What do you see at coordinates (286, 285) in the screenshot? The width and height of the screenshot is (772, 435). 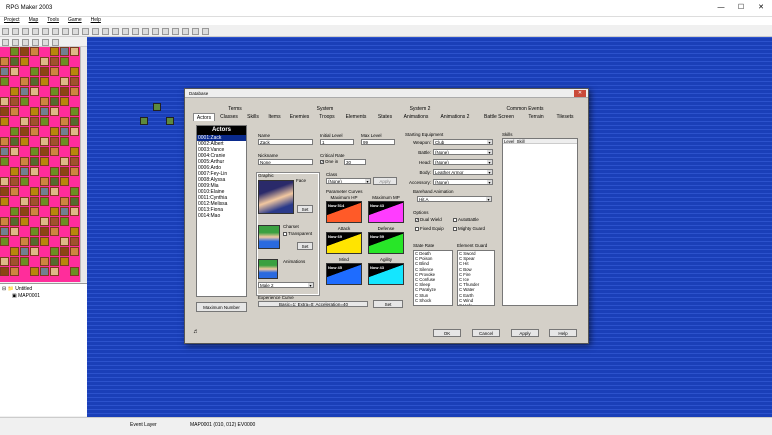 I see `animation-dropdown: Male 2` at bounding box center [286, 285].